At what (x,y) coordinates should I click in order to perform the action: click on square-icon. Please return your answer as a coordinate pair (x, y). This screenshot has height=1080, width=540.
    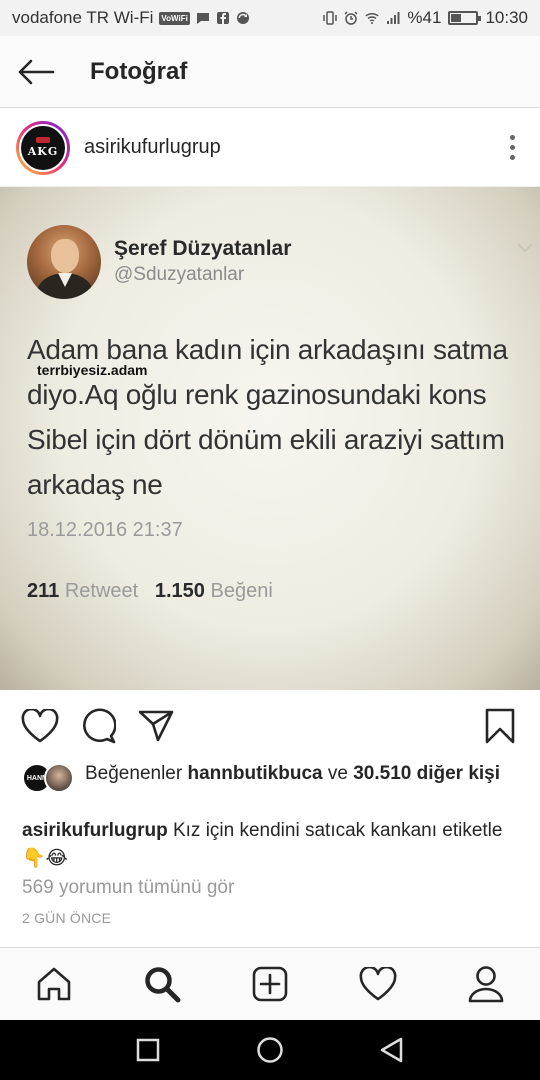
    Looking at the image, I should click on (148, 1050).